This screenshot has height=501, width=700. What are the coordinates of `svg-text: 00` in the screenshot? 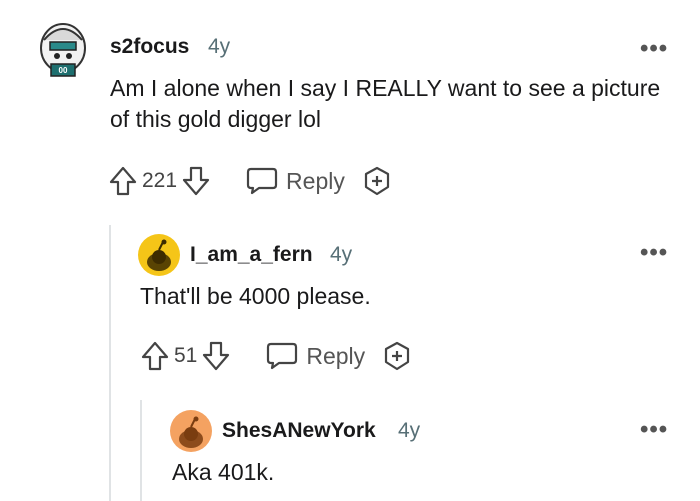 It's located at (63, 70).